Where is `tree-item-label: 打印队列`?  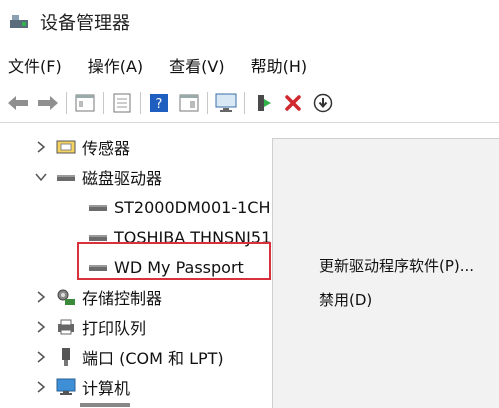
tree-item-label: 打印队列 is located at coordinates (114, 328).